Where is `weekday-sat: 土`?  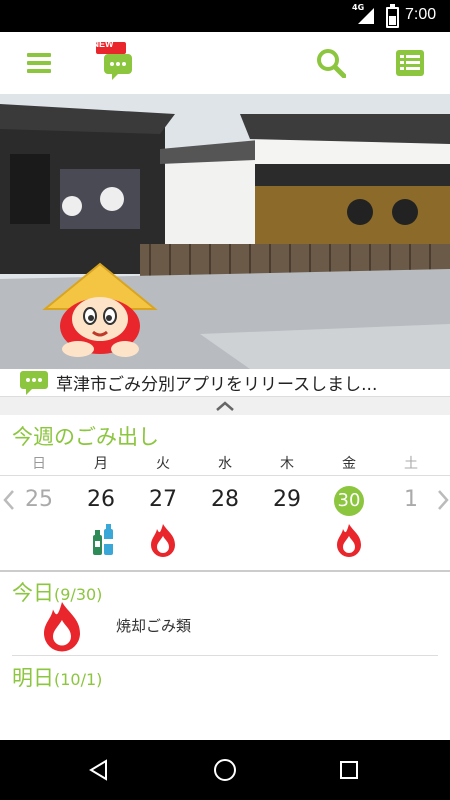 weekday-sat: 土 is located at coordinates (411, 464).